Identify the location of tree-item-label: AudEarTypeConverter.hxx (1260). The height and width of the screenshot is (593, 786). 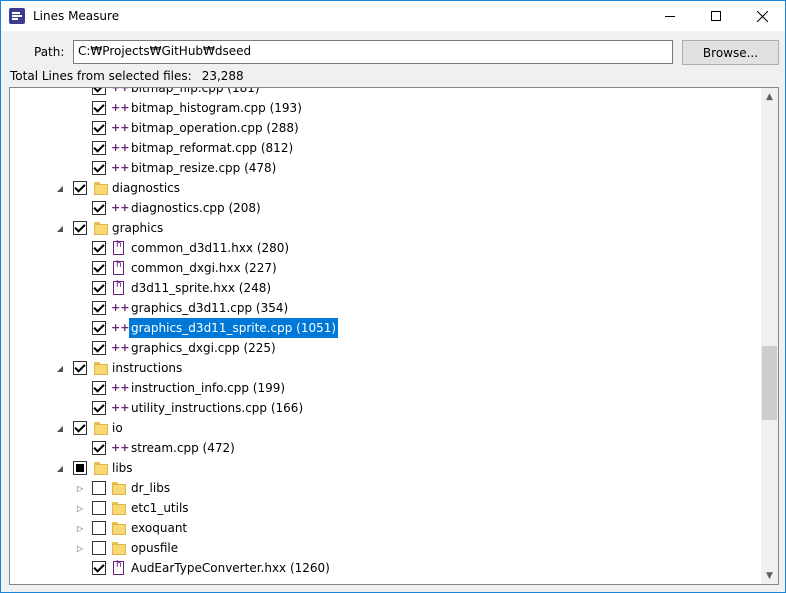
(230, 568).